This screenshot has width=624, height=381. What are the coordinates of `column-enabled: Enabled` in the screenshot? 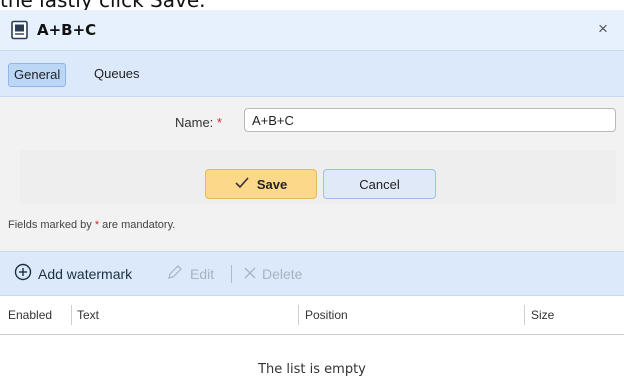 It's located at (30, 315).